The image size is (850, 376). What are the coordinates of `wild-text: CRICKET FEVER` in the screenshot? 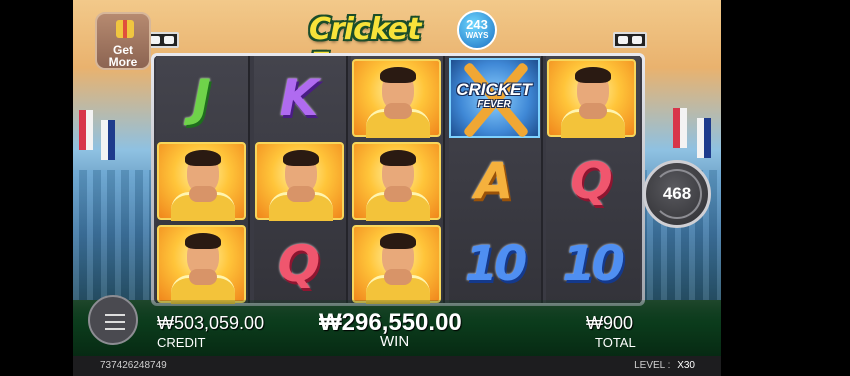 It's located at (494, 96).